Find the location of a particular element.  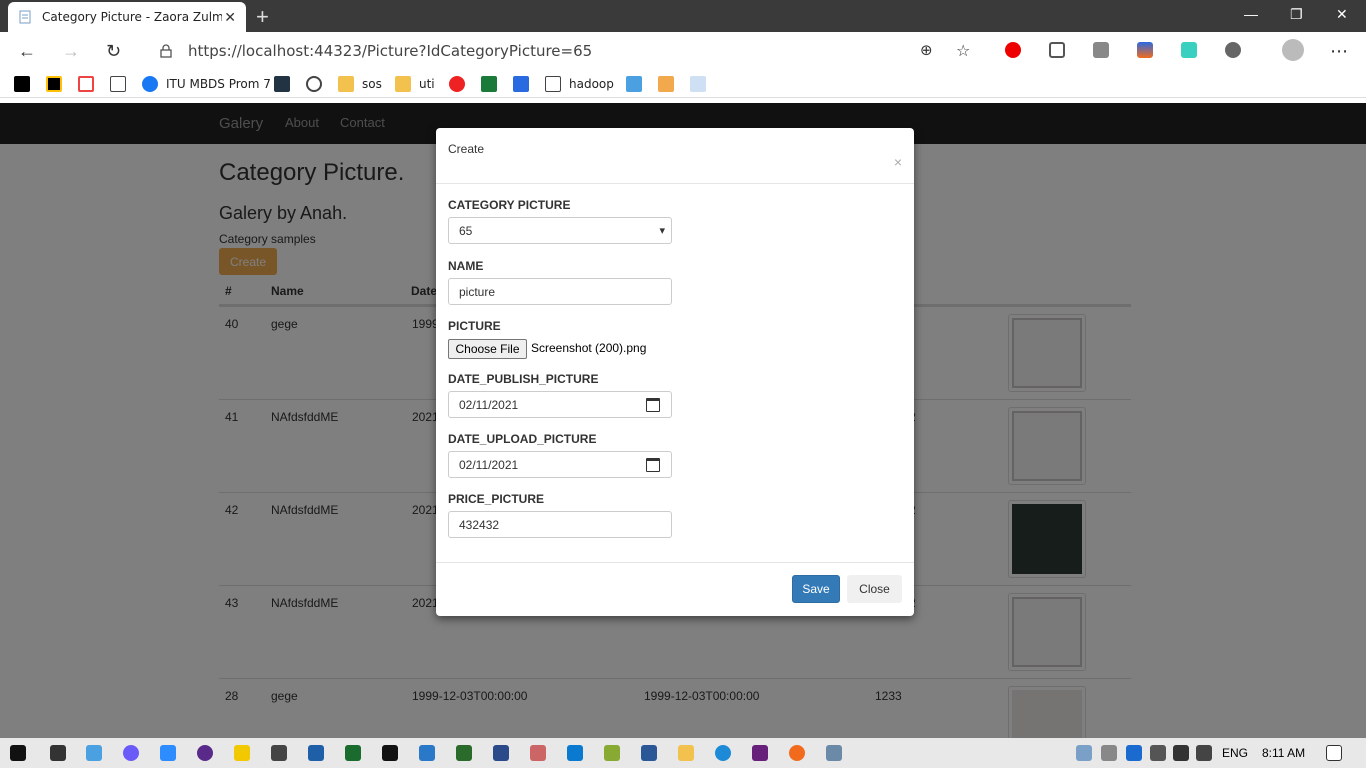

file-explorer-icon is located at coordinates (686, 753).